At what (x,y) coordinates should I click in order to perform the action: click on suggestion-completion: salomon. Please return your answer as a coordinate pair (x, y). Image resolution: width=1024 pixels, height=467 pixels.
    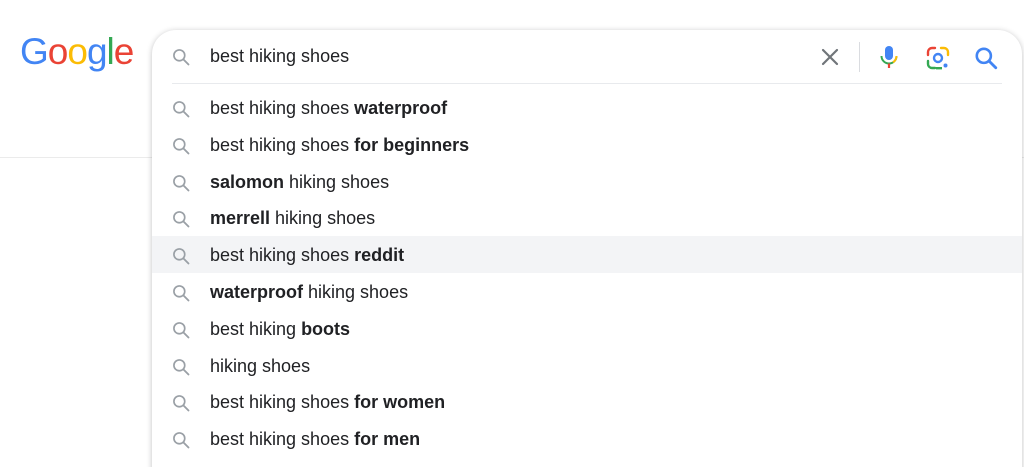
    Looking at the image, I should click on (247, 181).